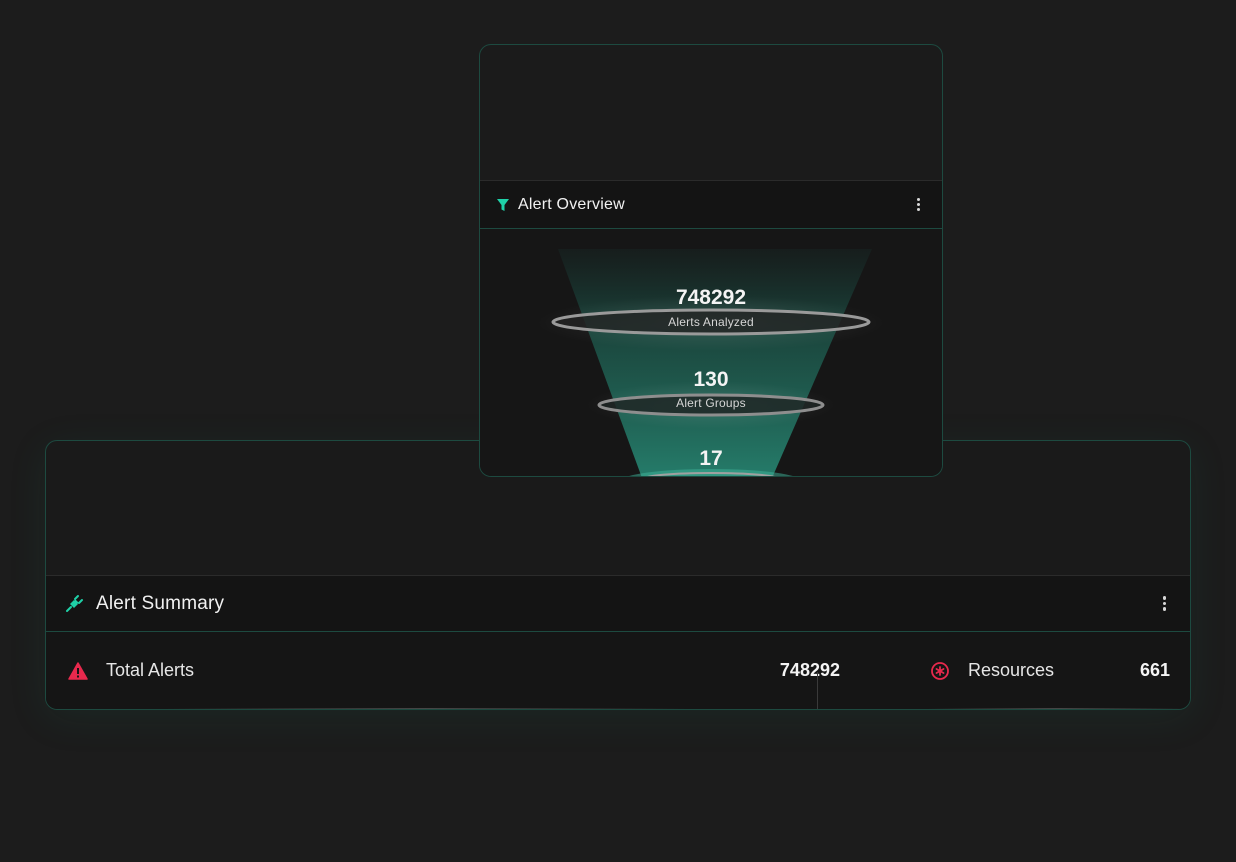 This screenshot has height=862, width=1236. What do you see at coordinates (160, 603) in the screenshot?
I see `alert-summary-title: Alert Summary` at bounding box center [160, 603].